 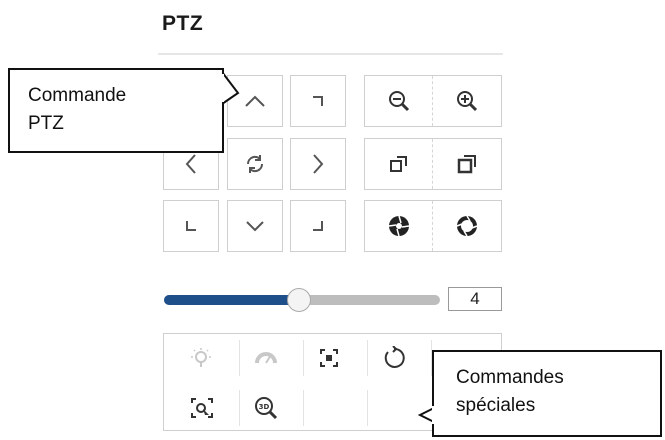 What do you see at coordinates (475, 299) in the screenshot?
I see `speed-value: 4` at bounding box center [475, 299].